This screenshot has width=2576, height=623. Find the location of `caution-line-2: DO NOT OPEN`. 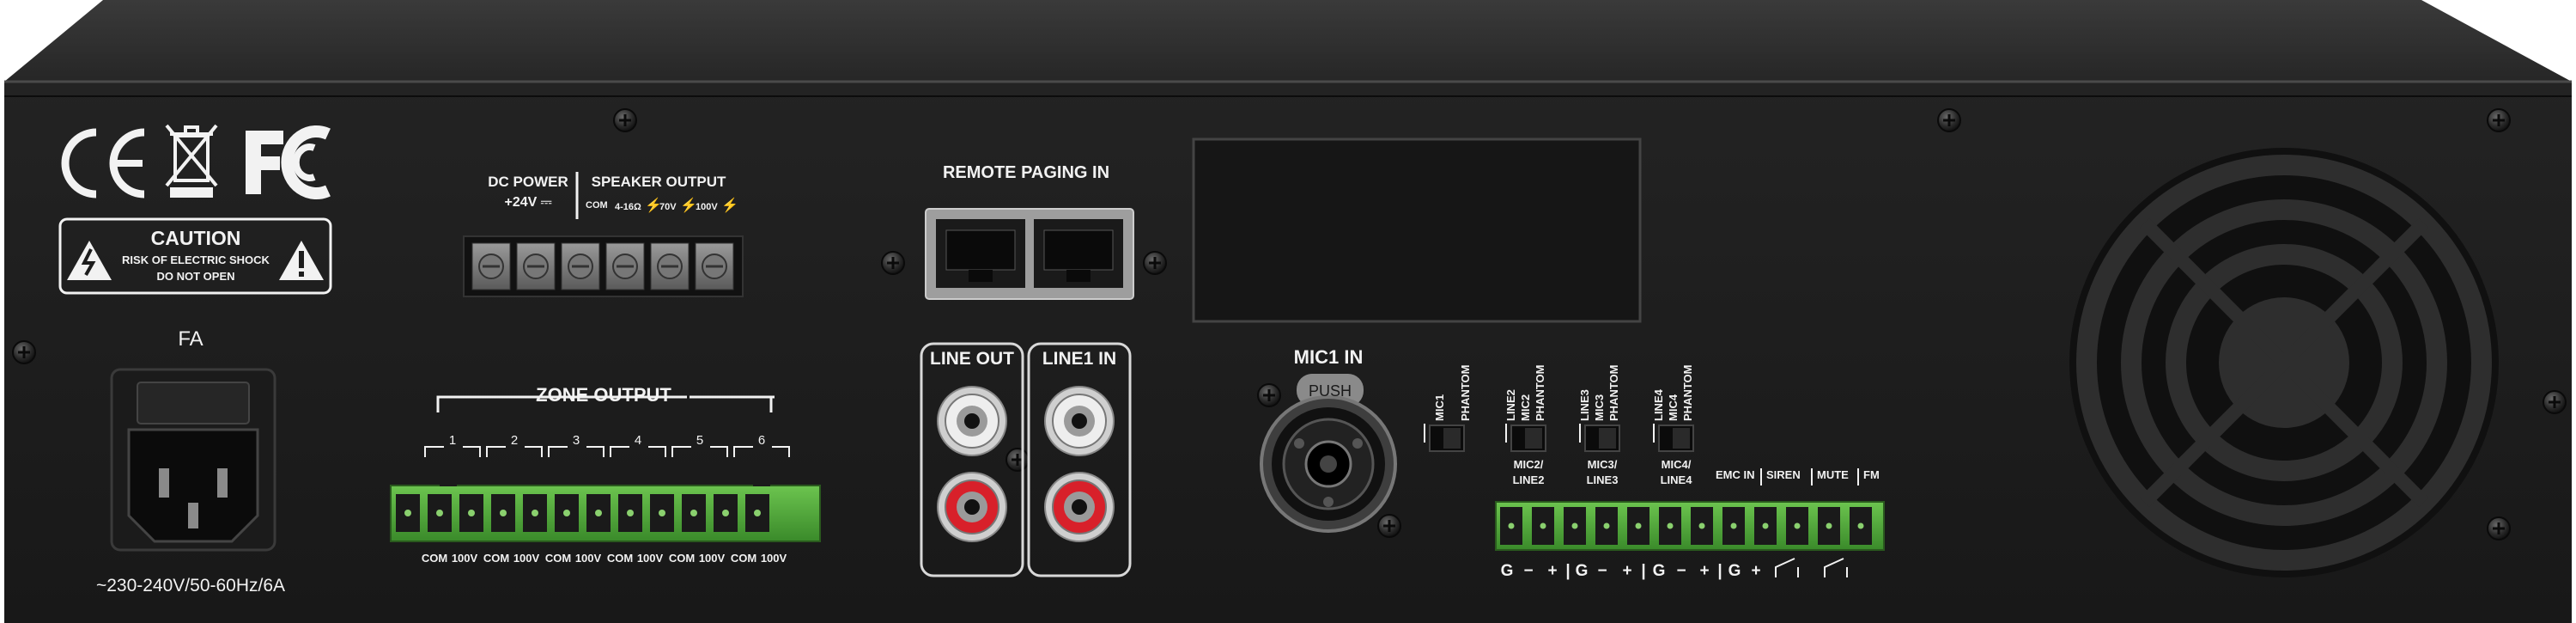

caution-line-2: DO NOT OPEN is located at coordinates (196, 276).